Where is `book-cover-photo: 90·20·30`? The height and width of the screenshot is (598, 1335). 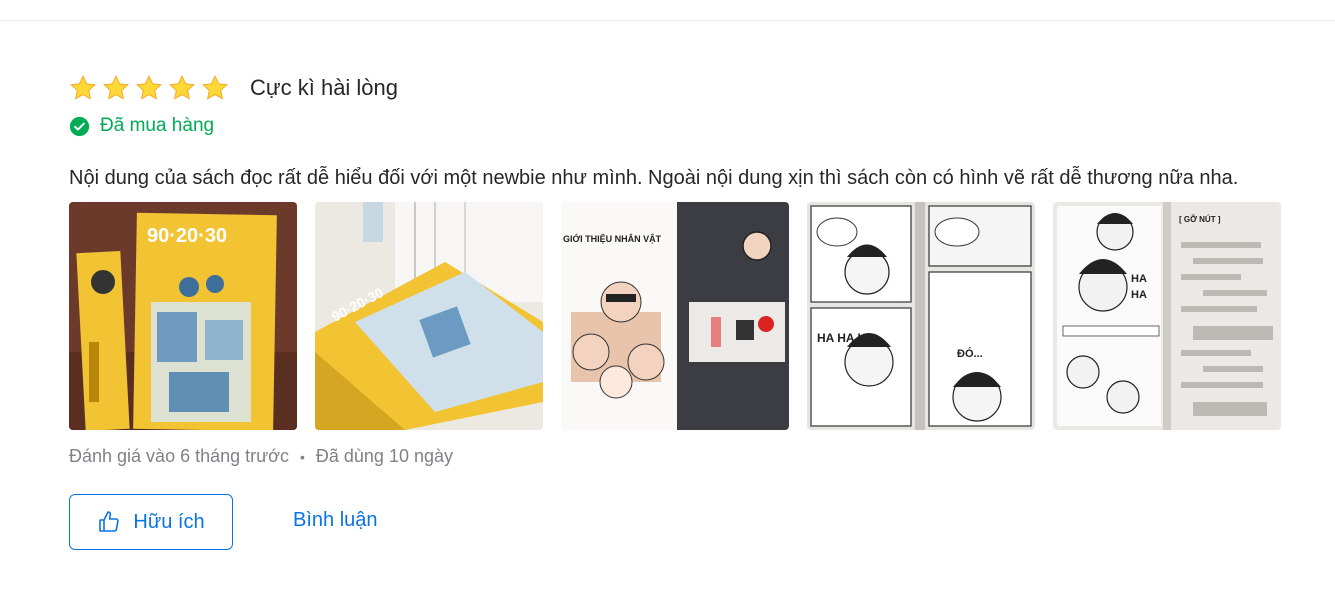 book-cover-photo: 90·20·30 is located at coordinates (183, 316).